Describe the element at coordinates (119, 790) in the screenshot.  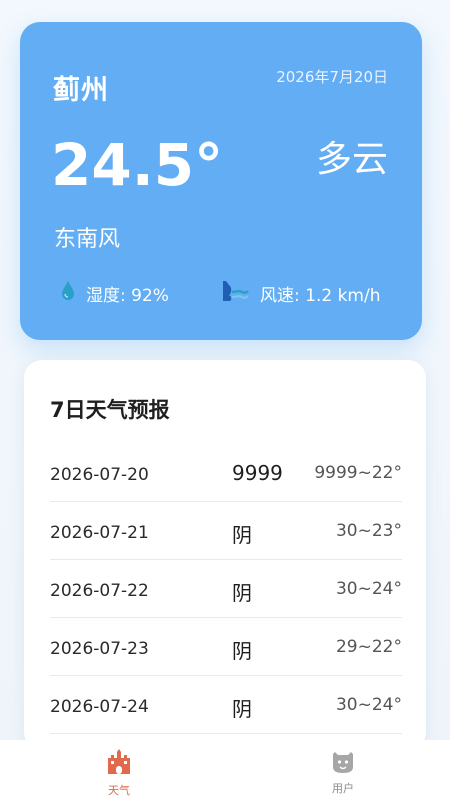
I see `tab-weather-label: 天气` at that location.